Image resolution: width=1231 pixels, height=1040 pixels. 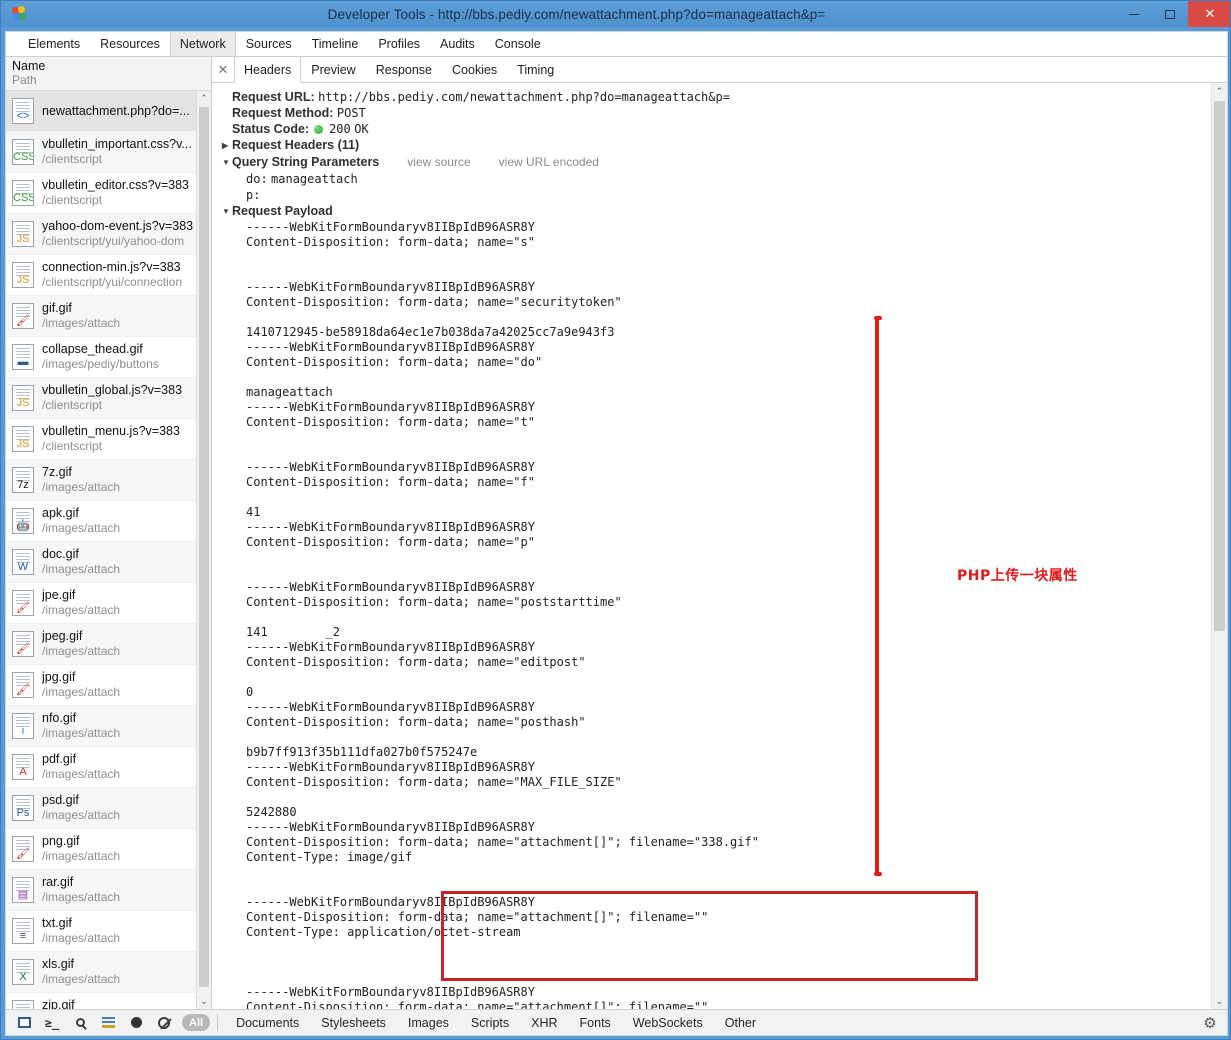 I want to click on tab-sources: Sources, so click(x=269, y=44).